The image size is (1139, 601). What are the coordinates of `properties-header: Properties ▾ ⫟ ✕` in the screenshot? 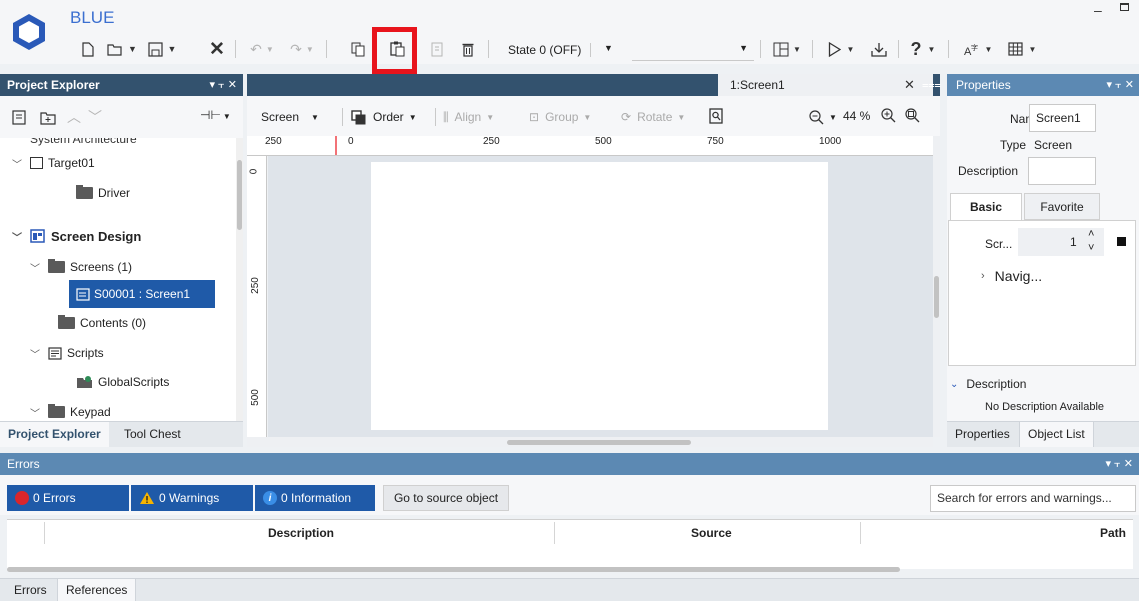 It's located at (1043, 85).